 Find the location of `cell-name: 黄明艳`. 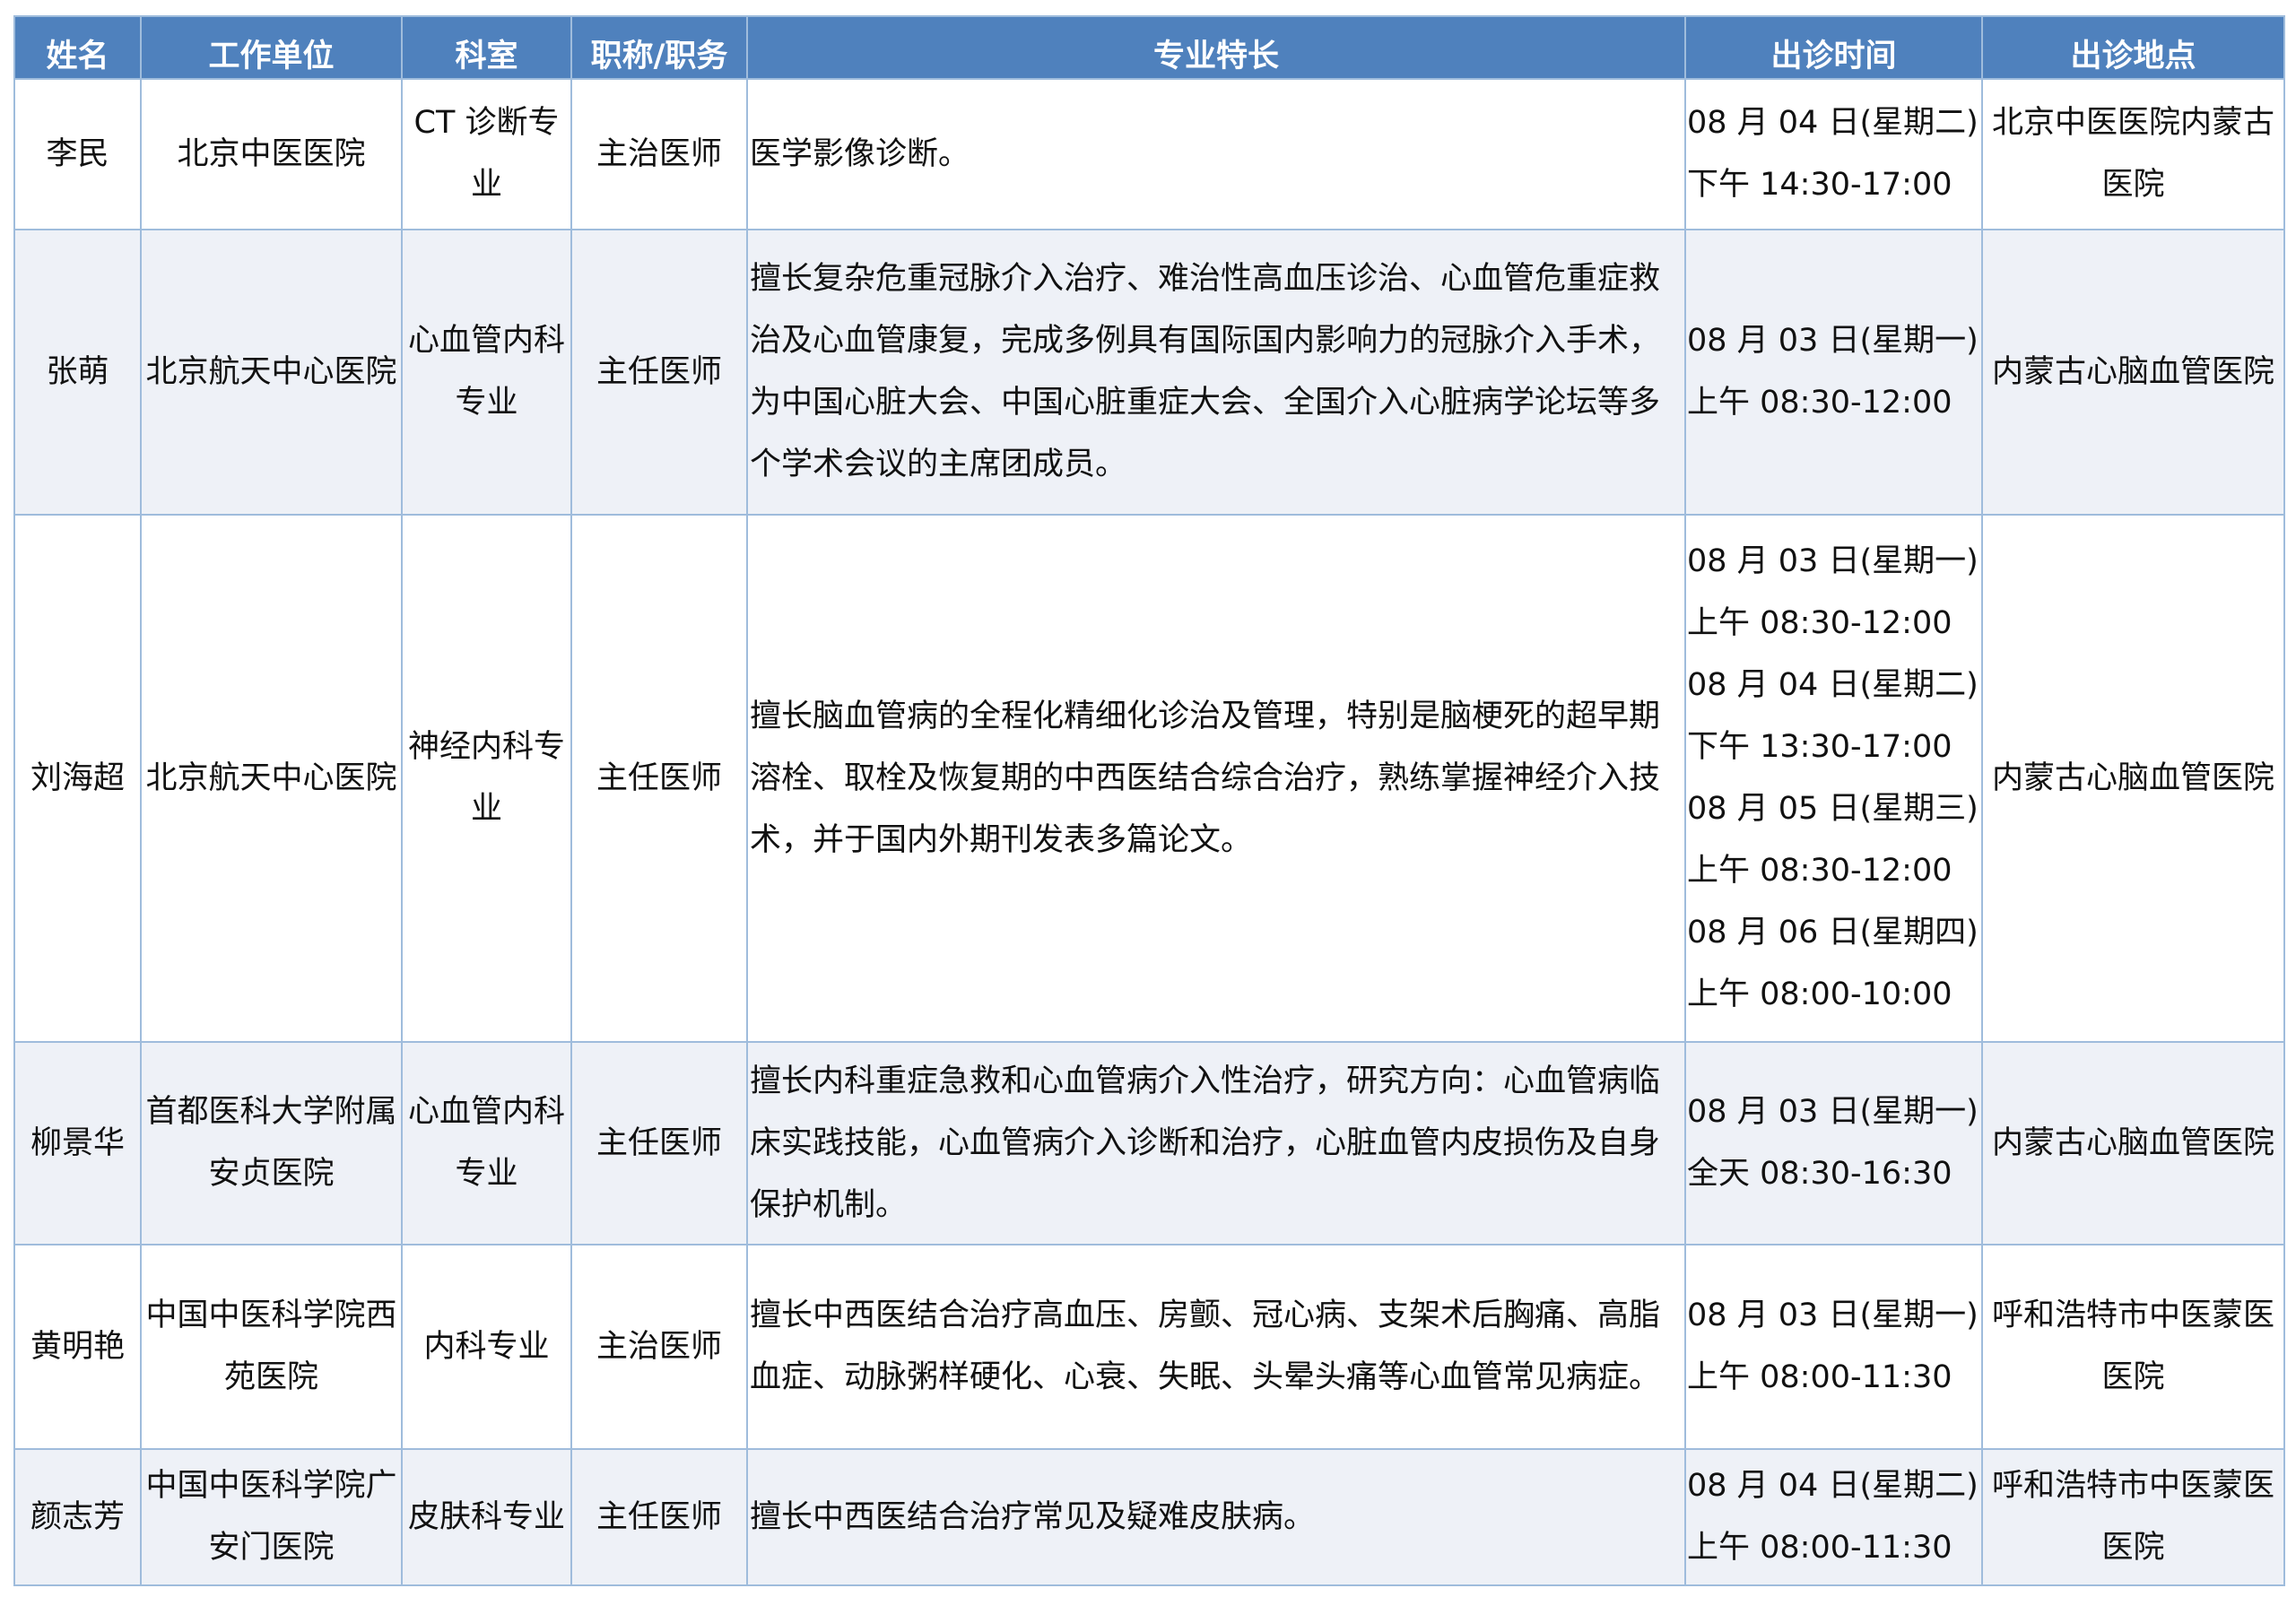

cell-name: 黄明艳 is located at coordinates (77, 1347).